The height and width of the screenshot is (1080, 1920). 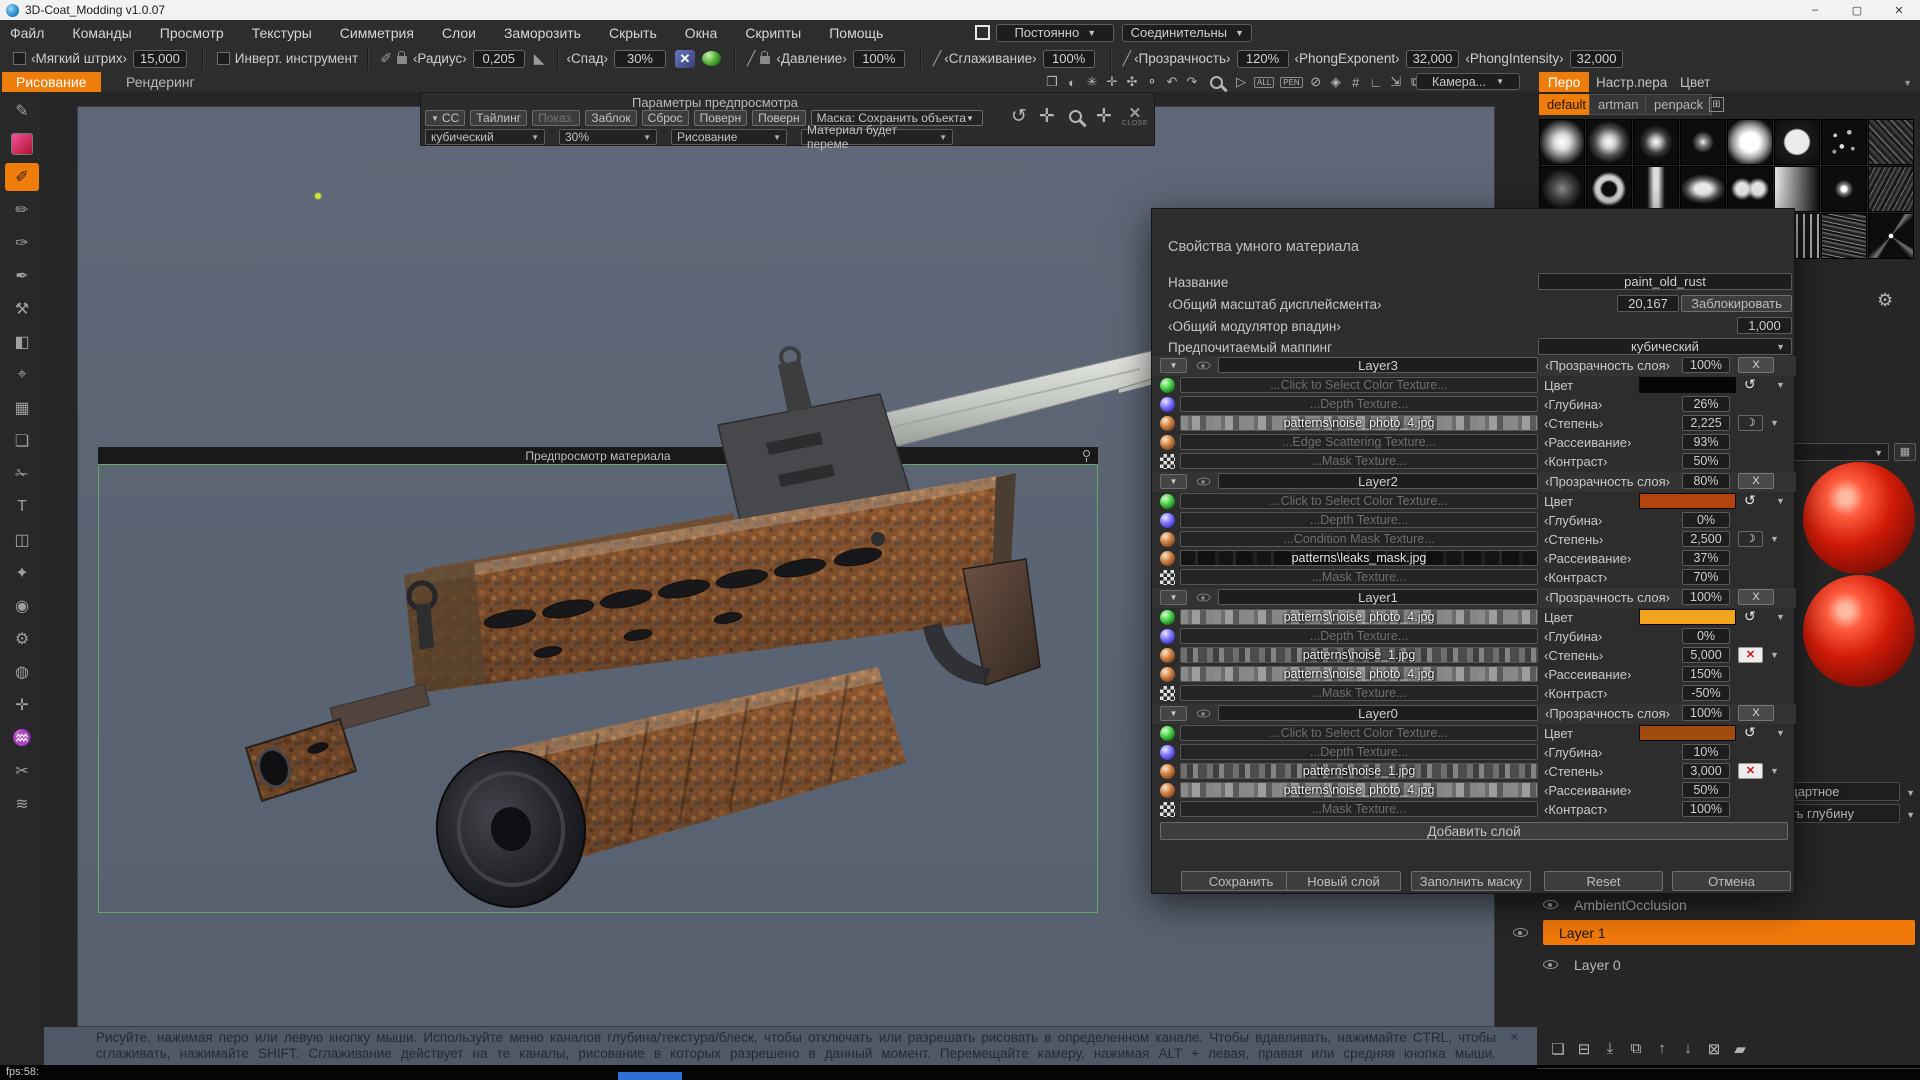 What do you see at coordinates (1564, 82) in the screenshot?
I see `tab-pen: Перо` at bounding box center [1564, 82].